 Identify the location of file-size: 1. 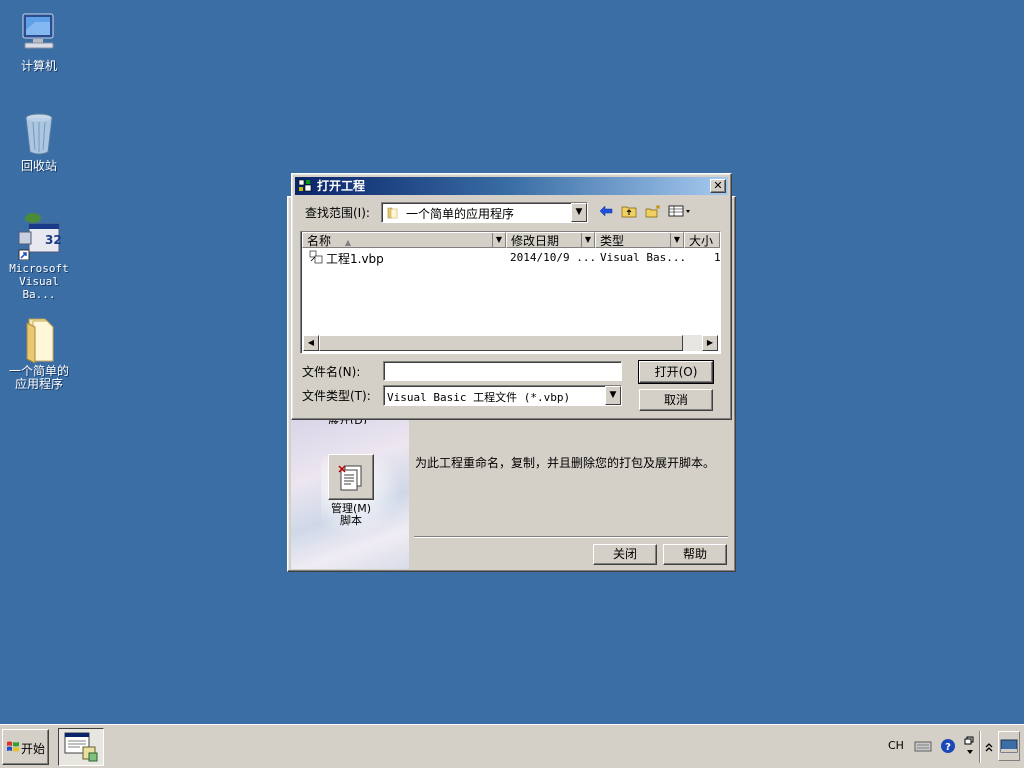
(717, 257).